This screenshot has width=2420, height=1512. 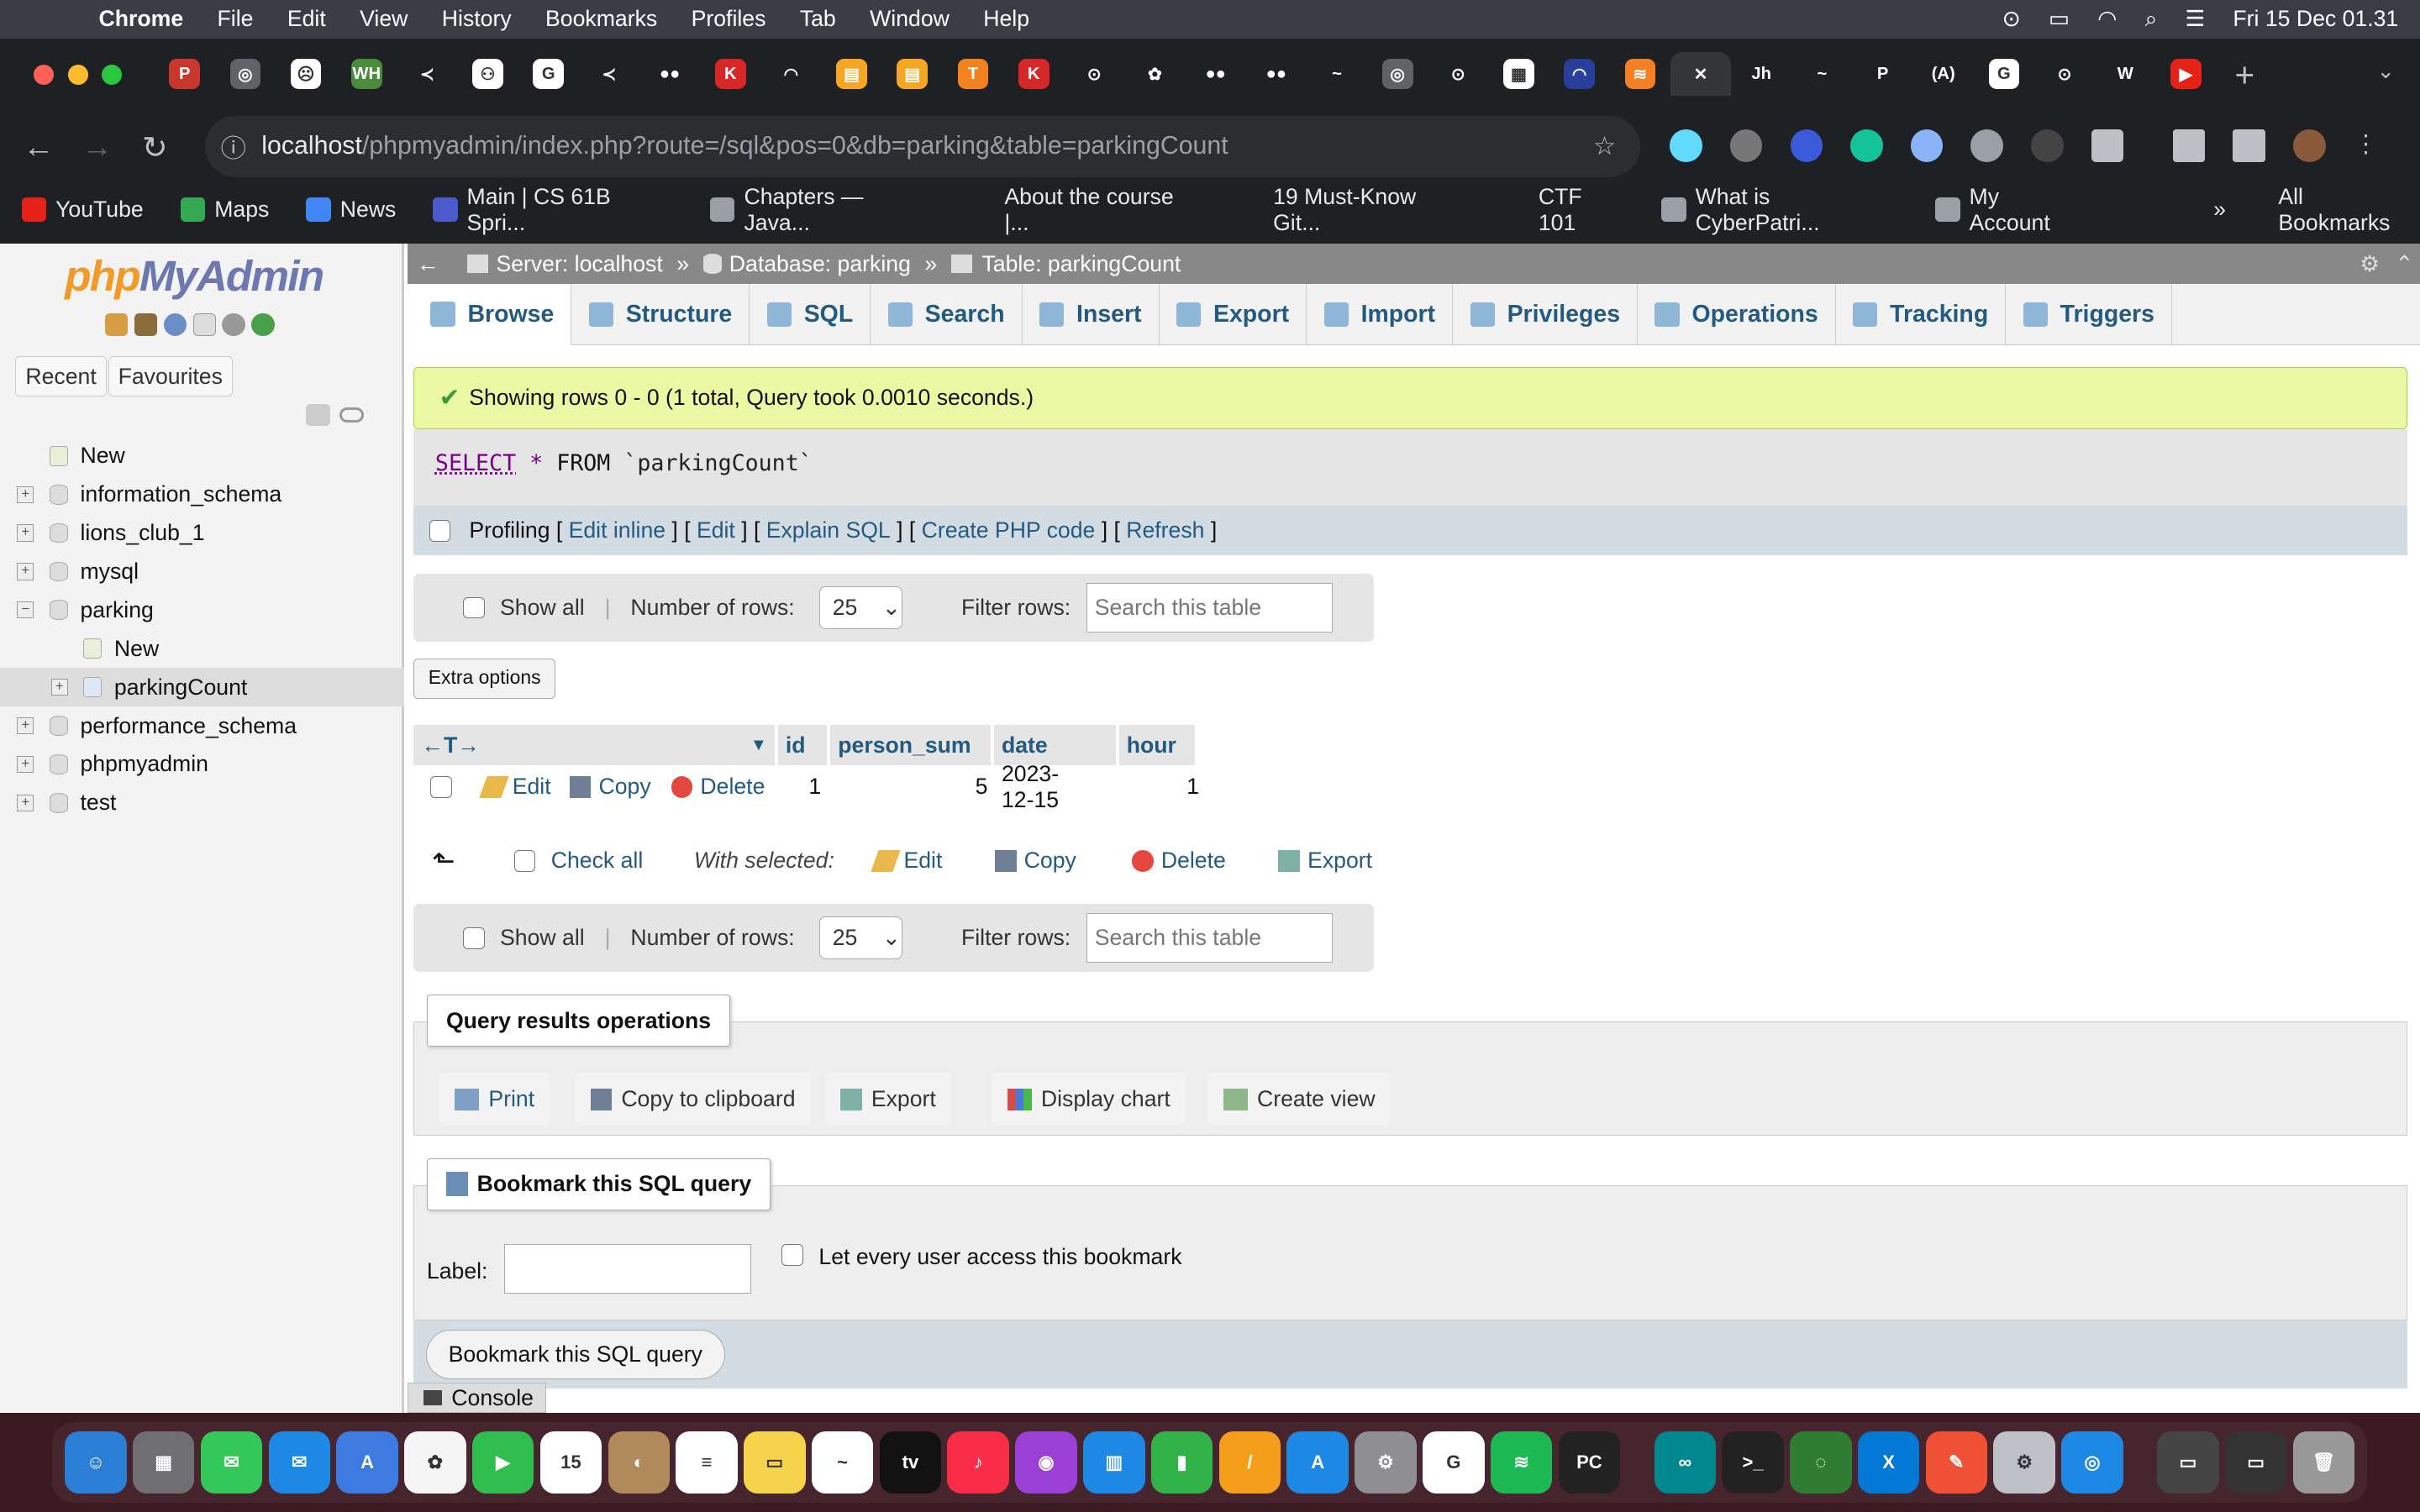 What do you see at coordinates (842, 1462) in the screenshot?
I see `dock-app-icon: ~` at bounding box center [842, 1462].